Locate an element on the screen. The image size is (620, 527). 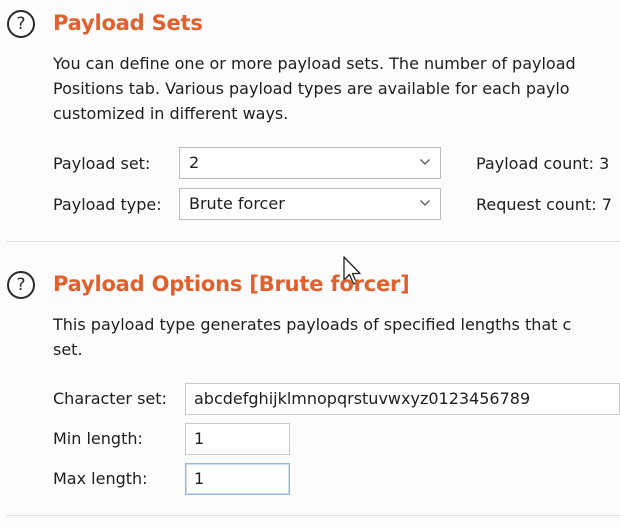
request-count-label: Request count: 7 is located at coordinates (544, 204).